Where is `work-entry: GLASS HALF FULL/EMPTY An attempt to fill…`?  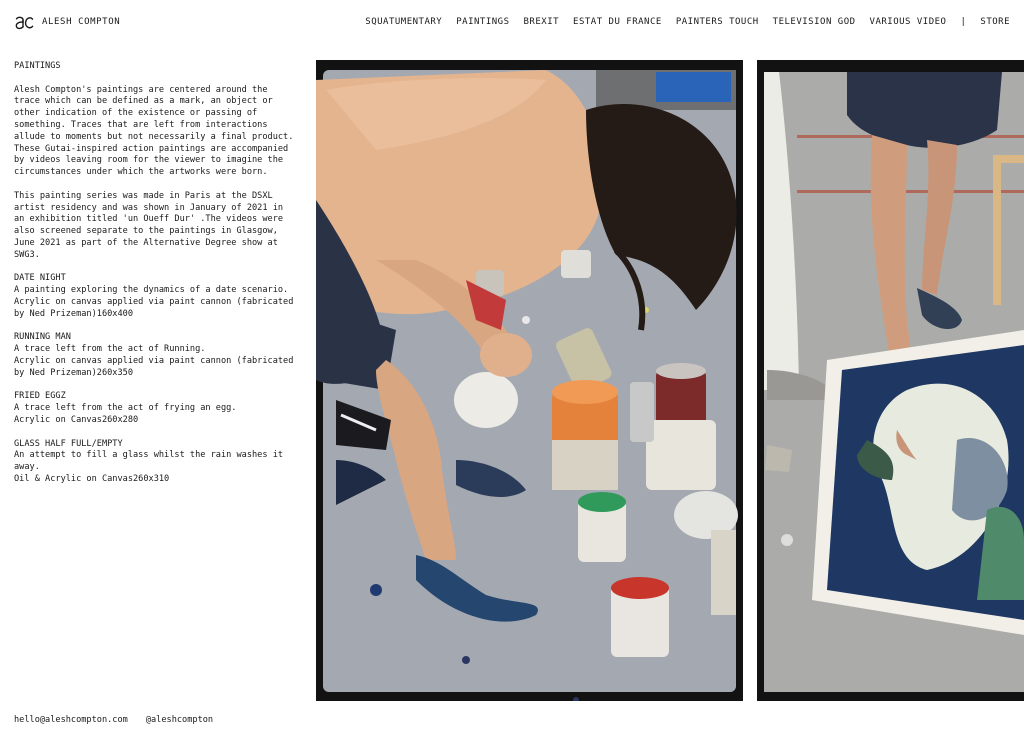 work-entry: GLASS HALF FULL/EMPTY An attempt to fill… is located at coordinates (154, 462).